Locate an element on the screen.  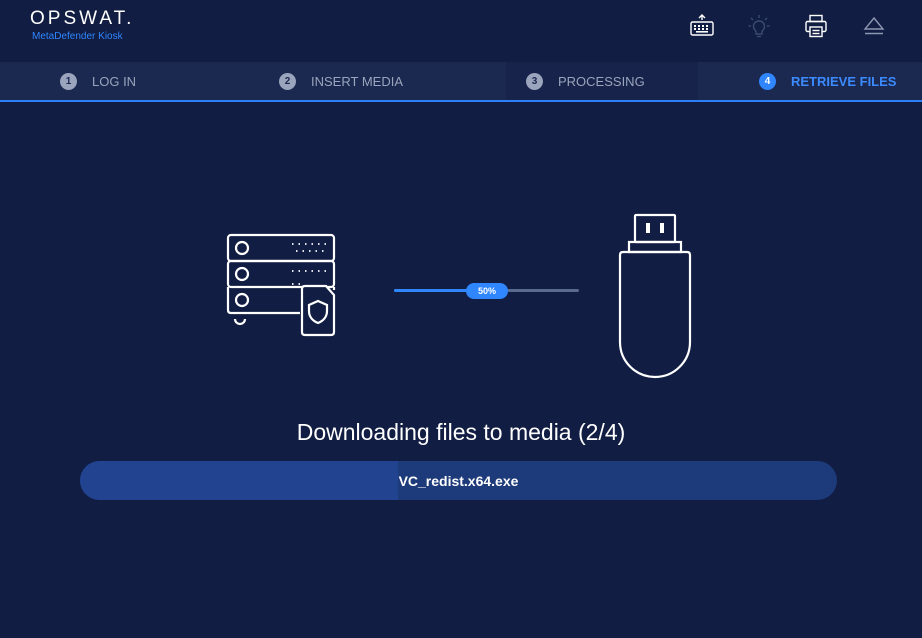
current-file-name: VC_redist.x64.exe is located at coordinates (458, 480).